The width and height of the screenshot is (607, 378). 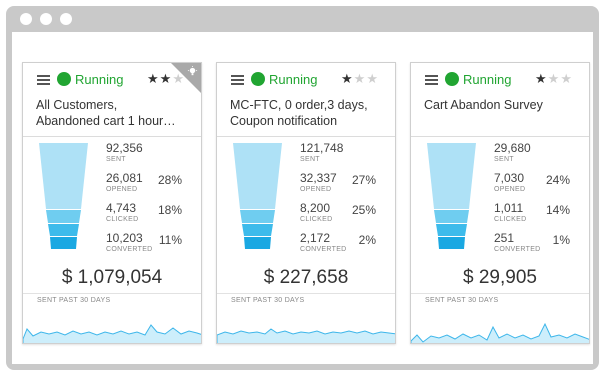 I want to click on stat-value: 92,356, so click(x=124, y=148).